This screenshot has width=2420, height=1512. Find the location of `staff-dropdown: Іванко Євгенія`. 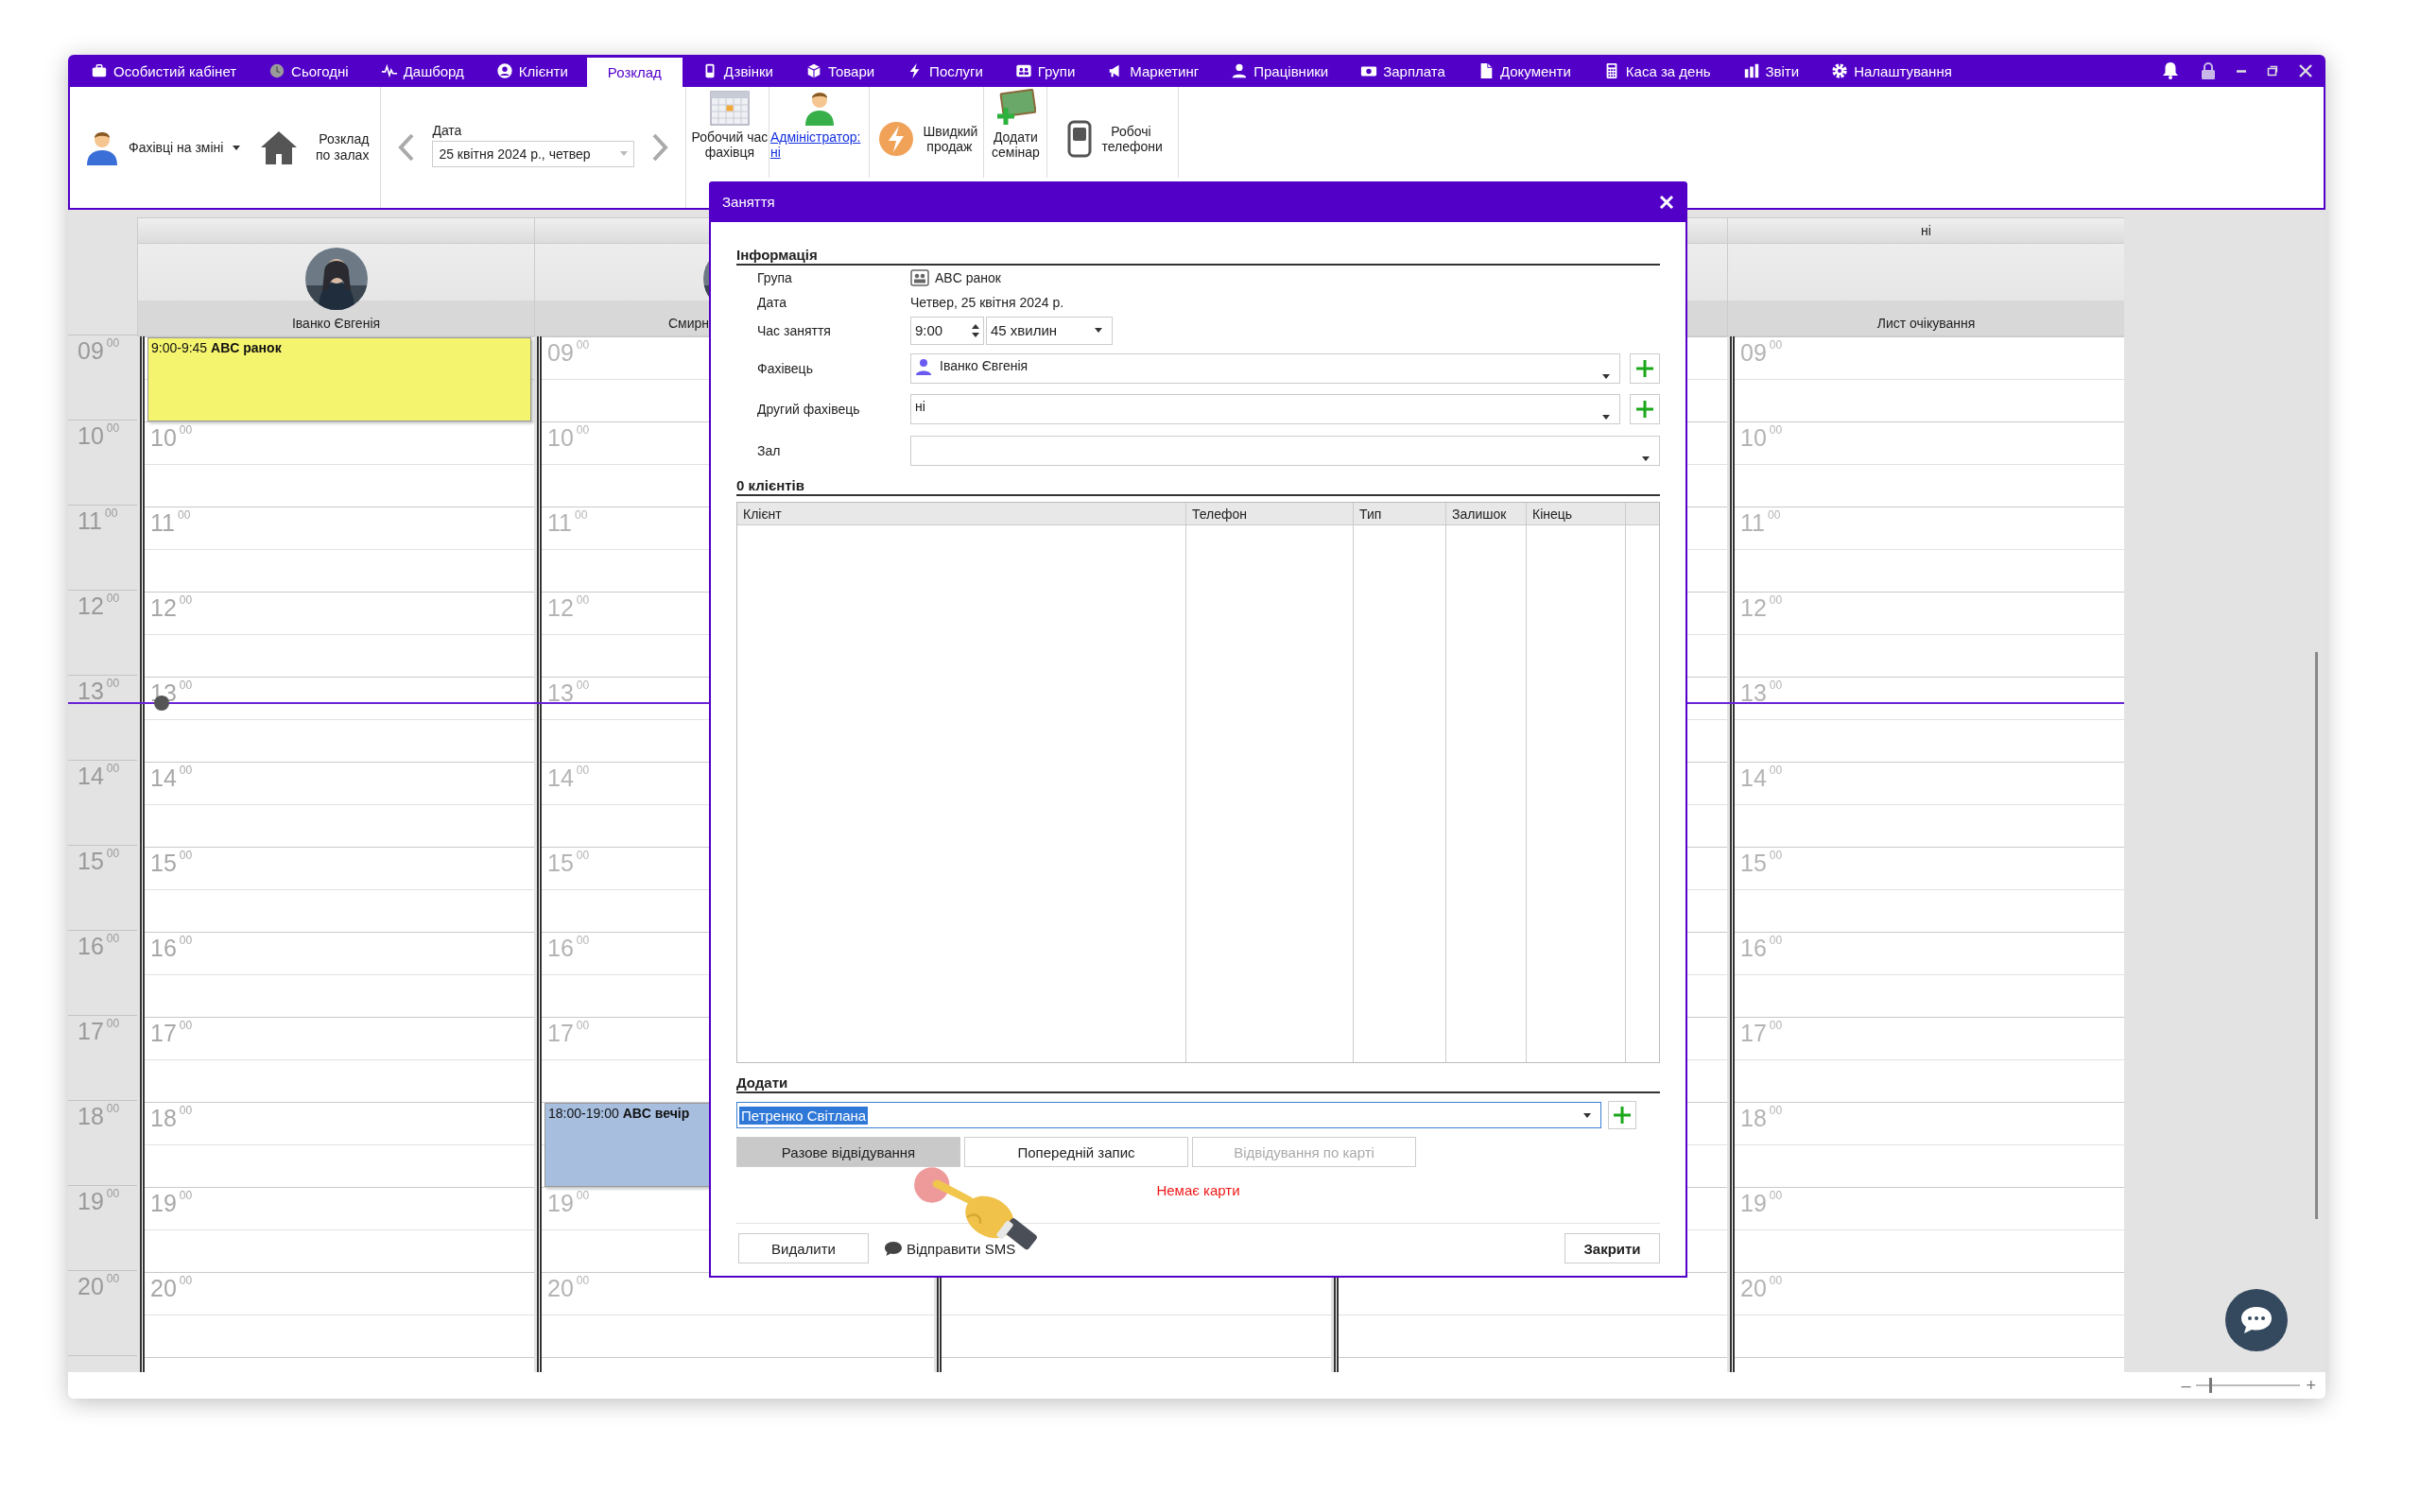

staff-dropdown: Іванко Євгенія is located at coordinates (1265, 368).